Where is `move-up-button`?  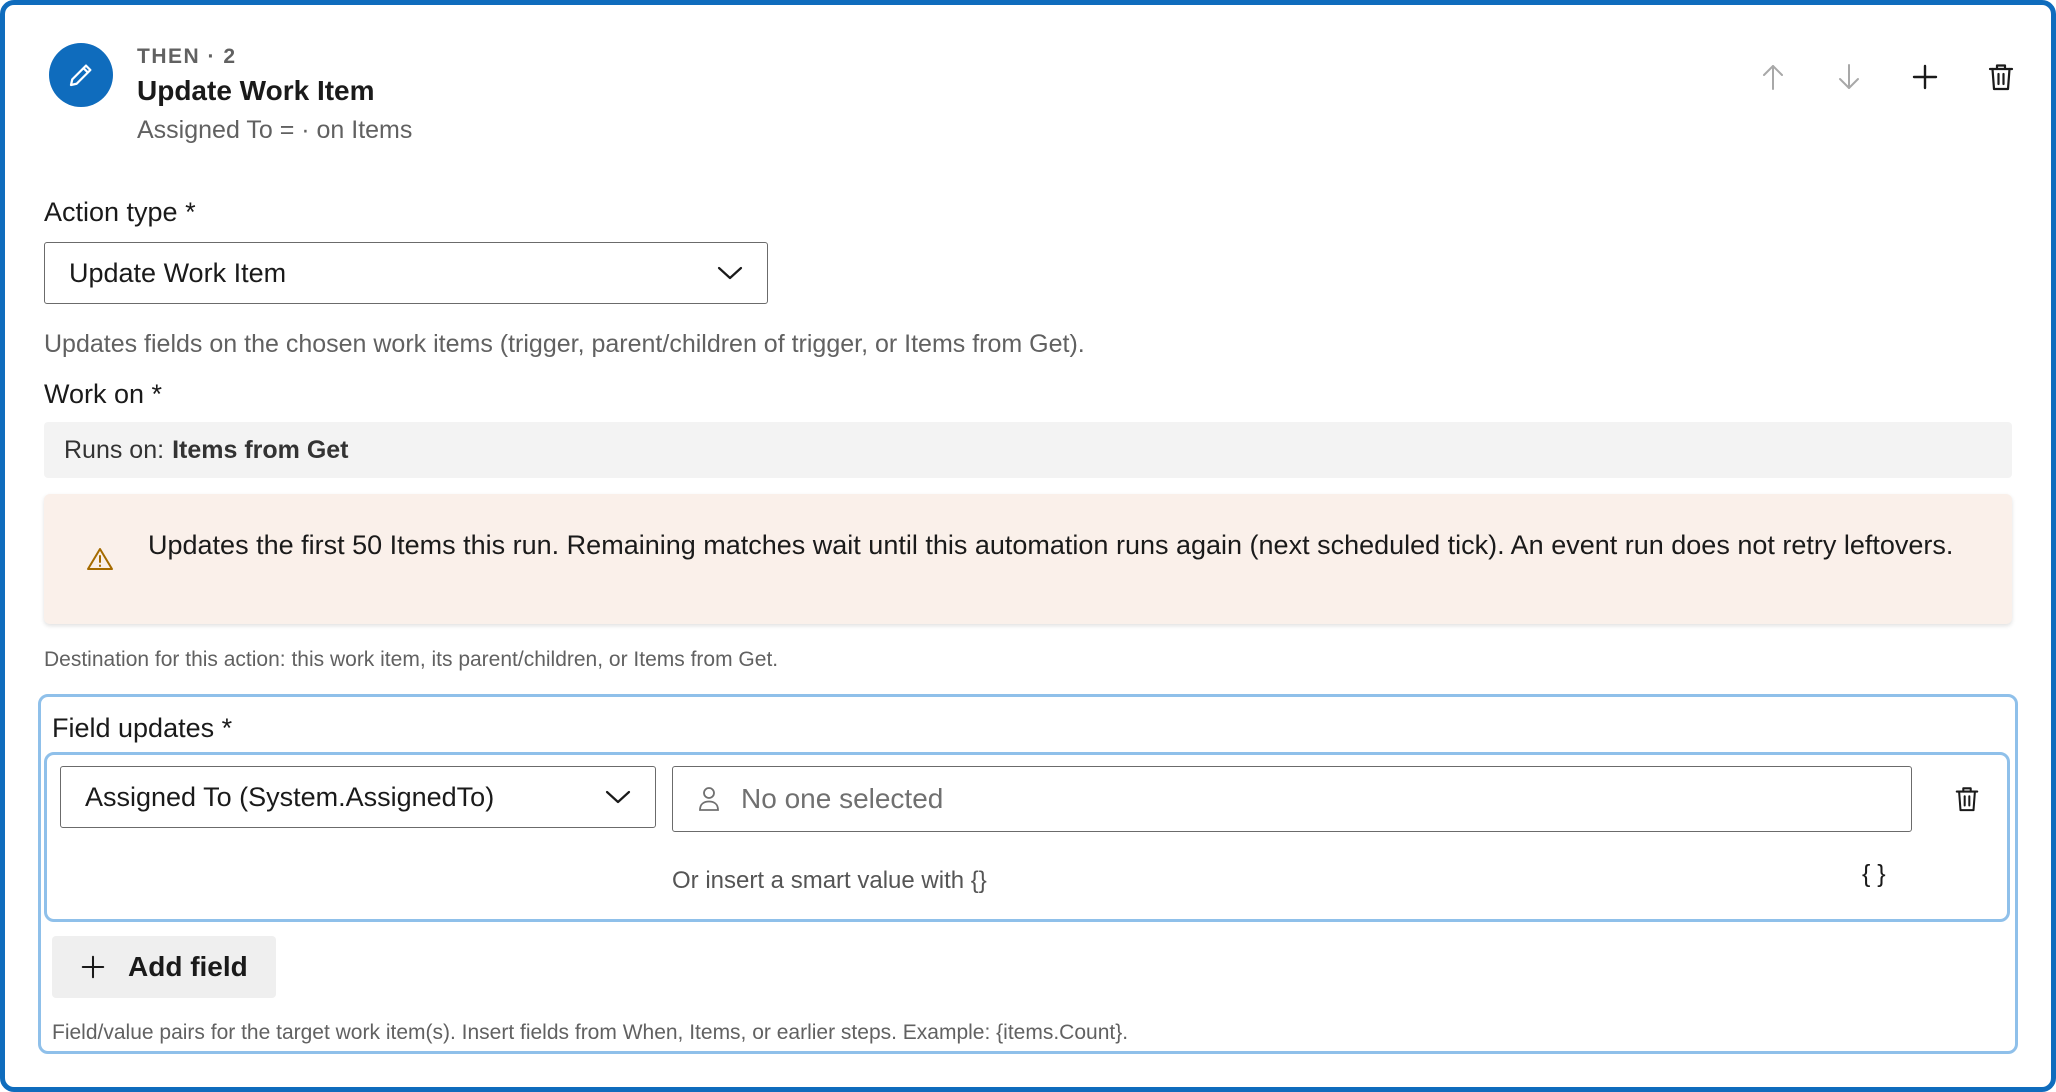
move-up-button is located at coordinates (1773, 77).